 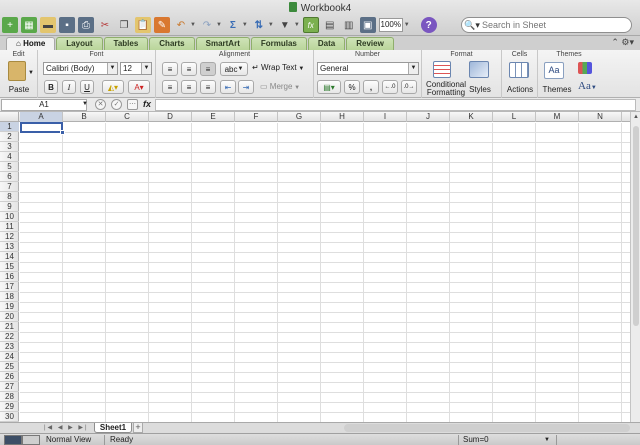 What do you see at coordinates (471, 117) in the screenshot?
I see `column-header-k: K` at bounding box center [471, 117].